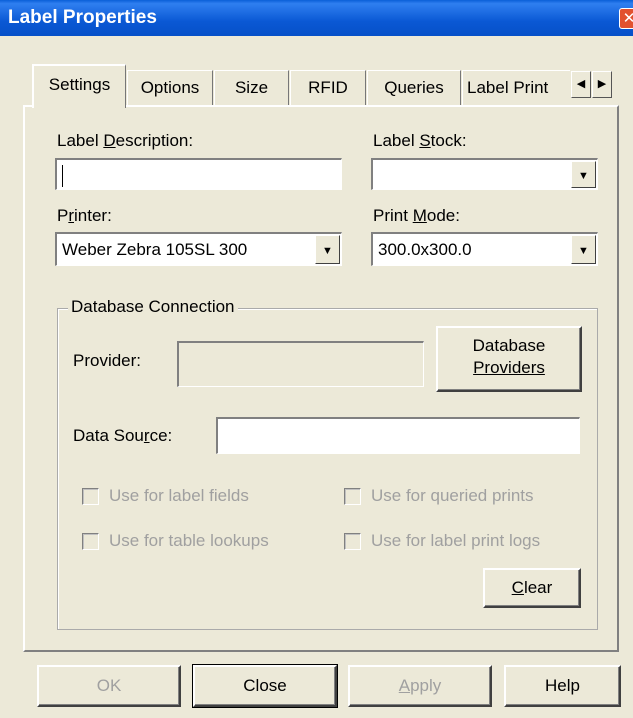 The image size is (633, 718). What do you see at coordinates (484, 174) in the screenshot?
I see `label-stock-select: ▼` at bounding box center [484, 174].